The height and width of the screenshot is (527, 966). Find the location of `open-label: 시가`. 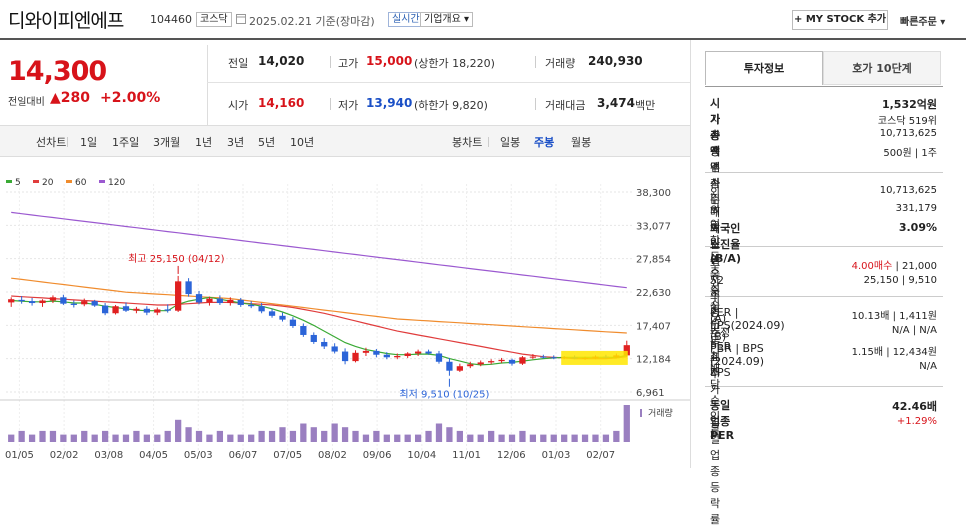

open-label: 시가 is located at coordinates (238, 105).